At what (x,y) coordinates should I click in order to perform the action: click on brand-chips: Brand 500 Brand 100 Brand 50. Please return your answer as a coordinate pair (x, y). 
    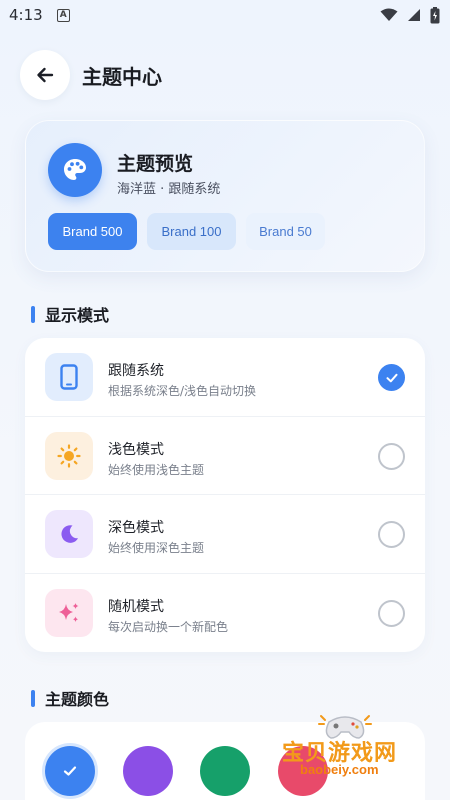
    Looking at the image, I should click on (186, 231).